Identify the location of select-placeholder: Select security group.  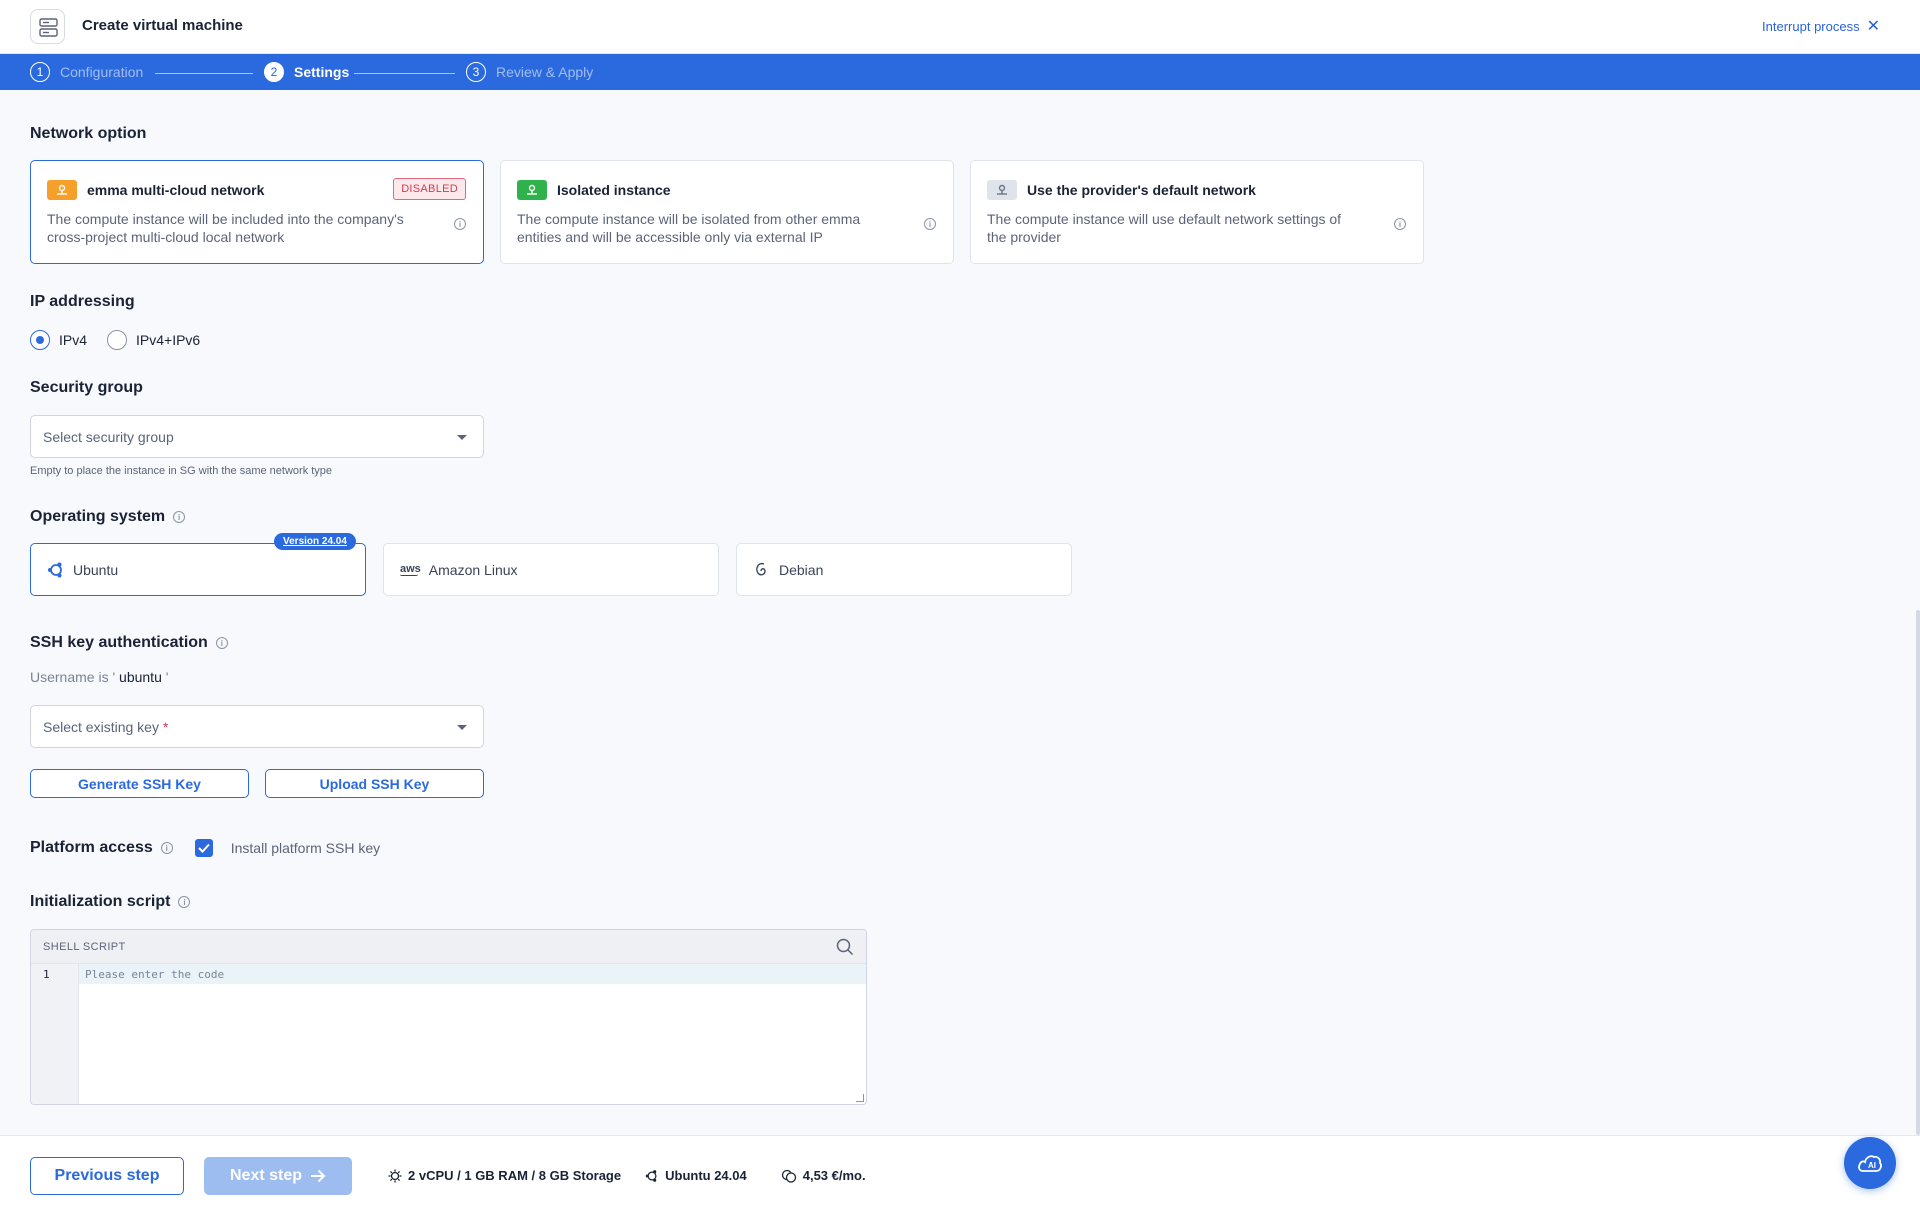
(108, 437).